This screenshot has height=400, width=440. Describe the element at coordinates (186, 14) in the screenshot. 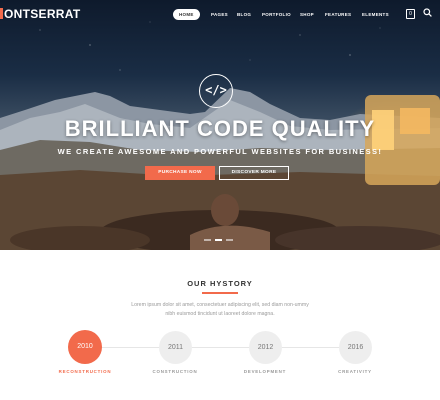

I see `nav-item-home: HOME` at that location.